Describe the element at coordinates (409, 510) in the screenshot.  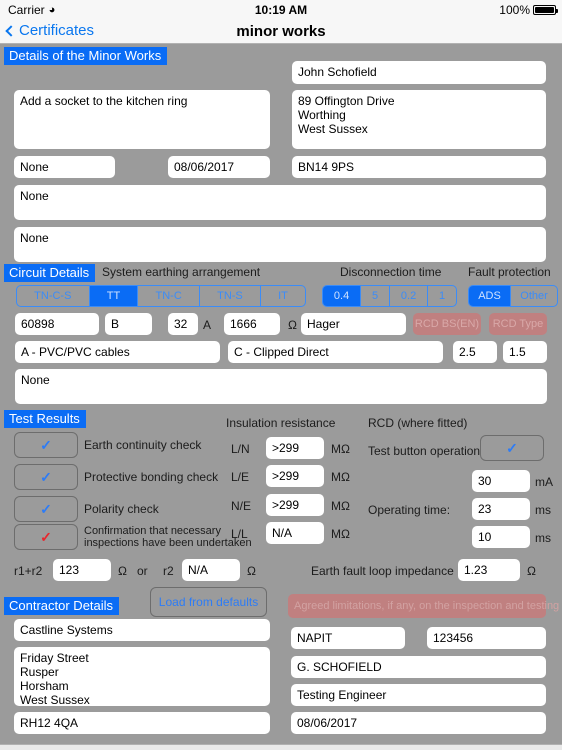
I see `operating-time-label: Operating time:` at that location.